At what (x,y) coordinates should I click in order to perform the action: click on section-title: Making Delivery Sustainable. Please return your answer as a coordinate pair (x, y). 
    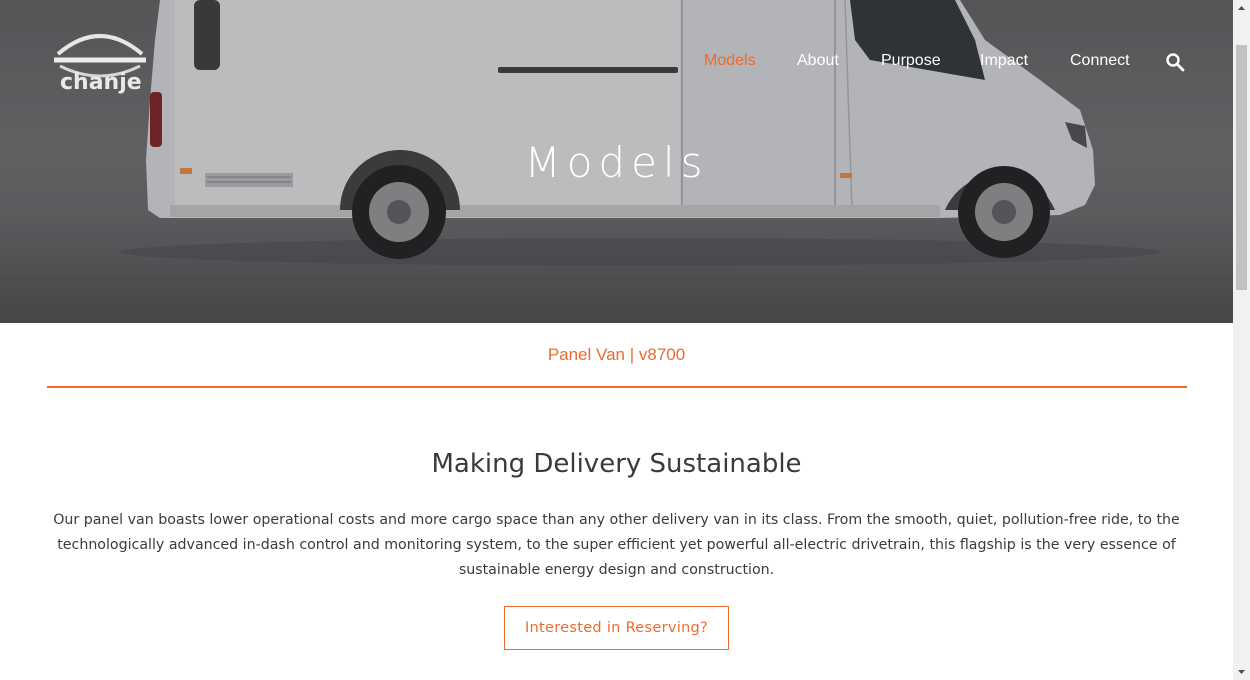
    Looking at the image, I should click on (616, 464).